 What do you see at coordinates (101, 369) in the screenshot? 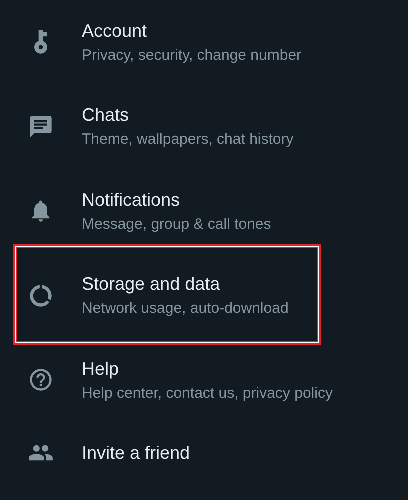
I see `item-title: Help` at bounding box center [101, 369].